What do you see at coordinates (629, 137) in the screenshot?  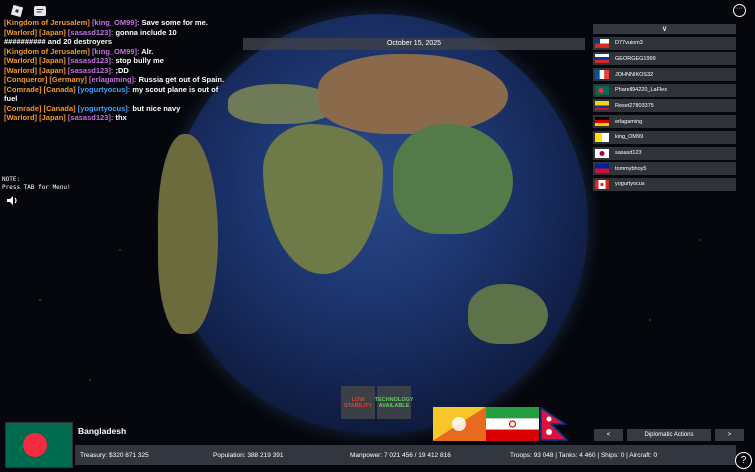 I see `player-name: king_OM99` at bounding box center [629, 137].